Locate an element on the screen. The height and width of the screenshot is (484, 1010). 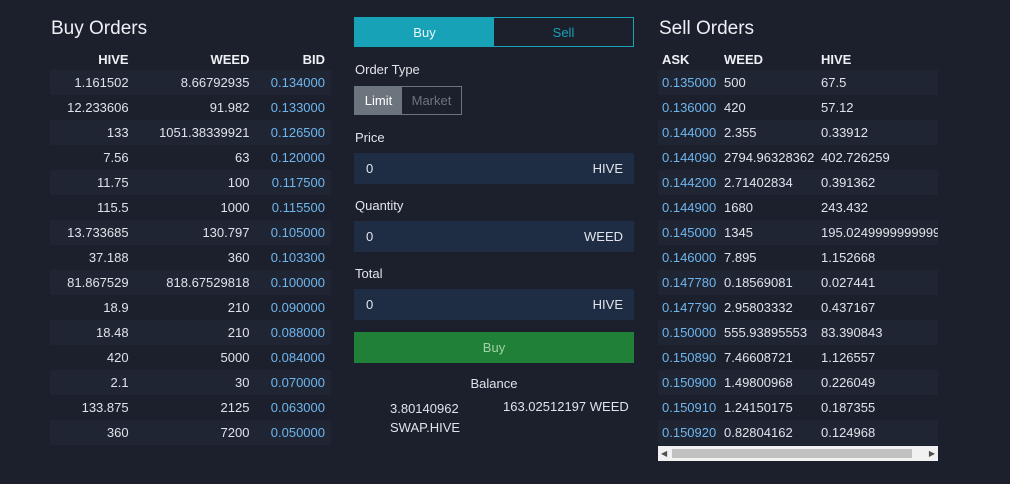
buy-orders-cell-bid: 0.103300 is located at coordinates (293, 257).